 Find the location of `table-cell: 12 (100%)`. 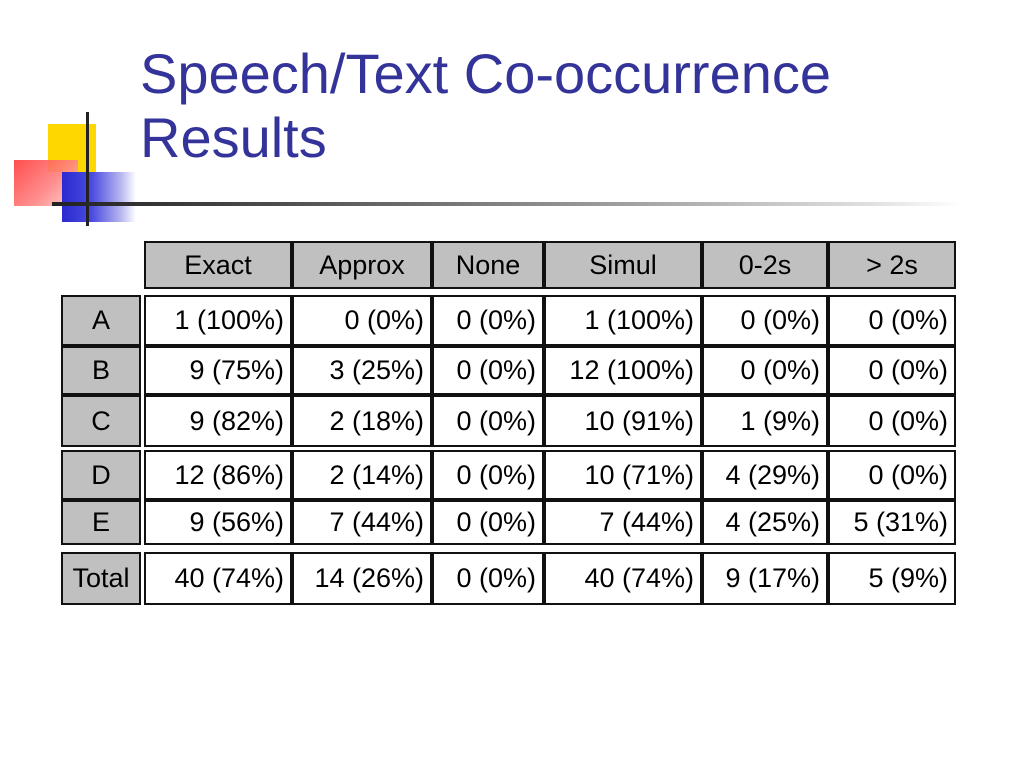

table-cell: 12 (100%) is located at coordinates (623, 370).